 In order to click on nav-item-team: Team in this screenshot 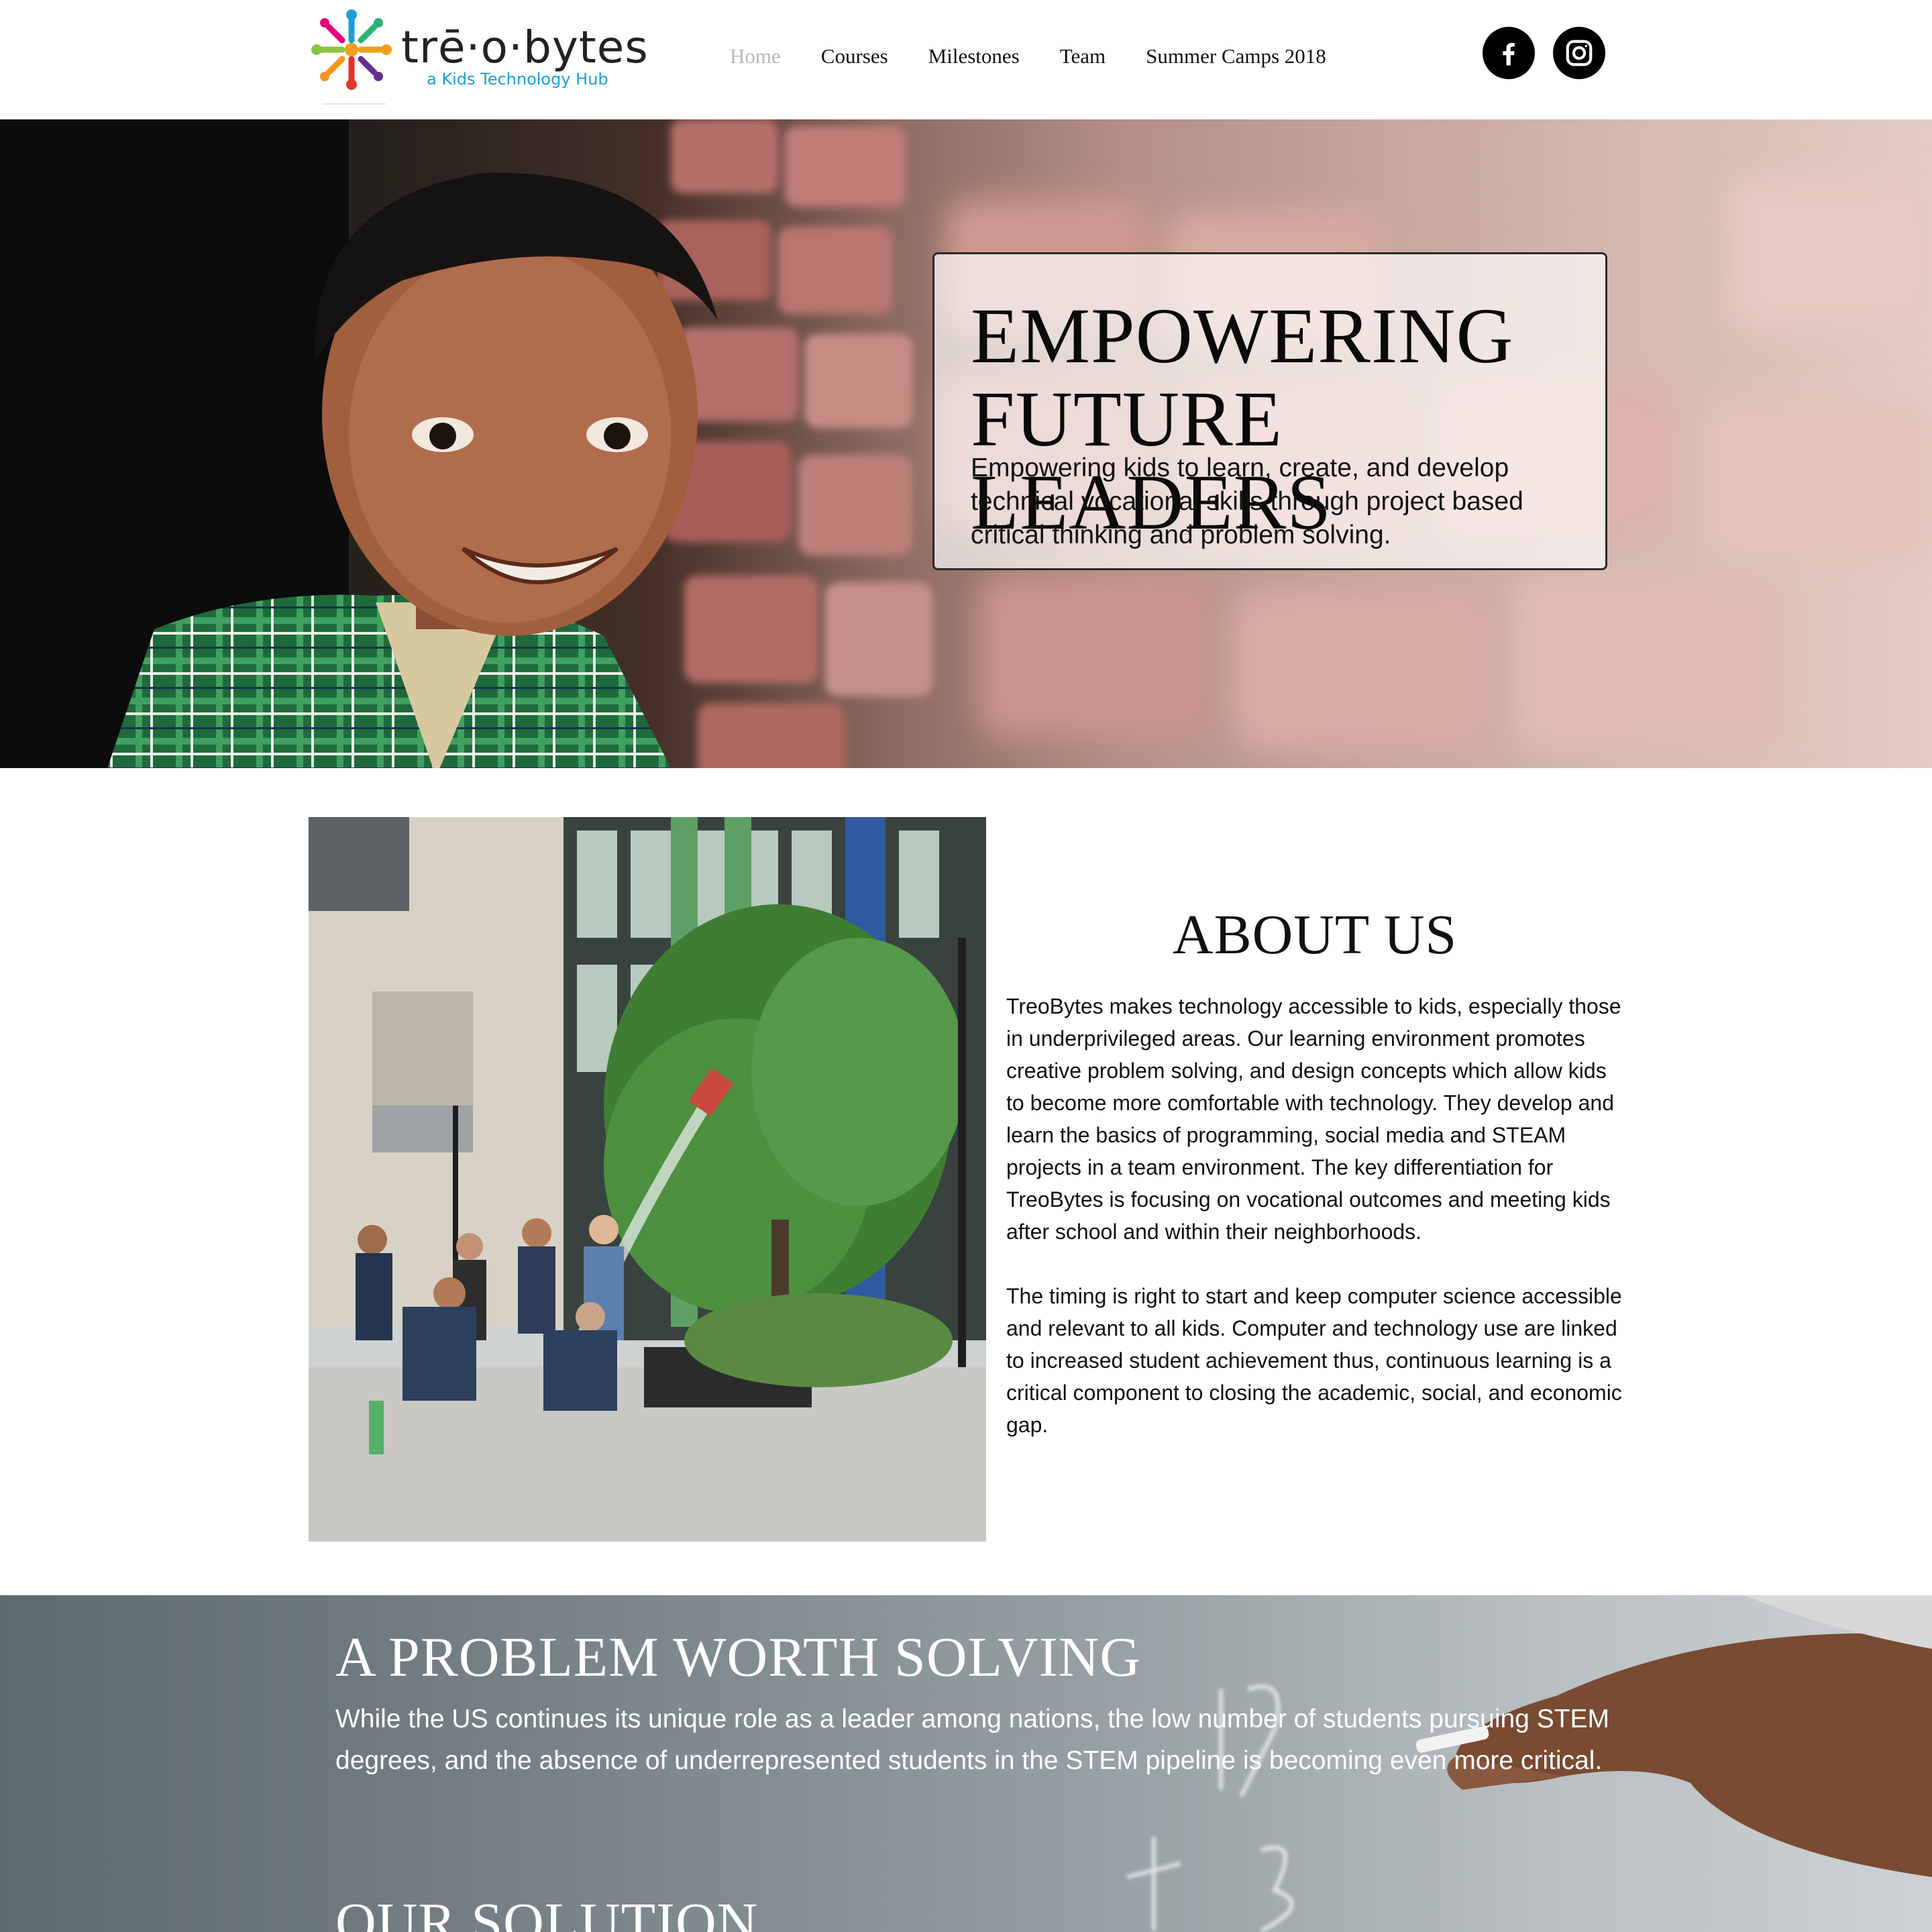, I will do `click(1083, 56)`.